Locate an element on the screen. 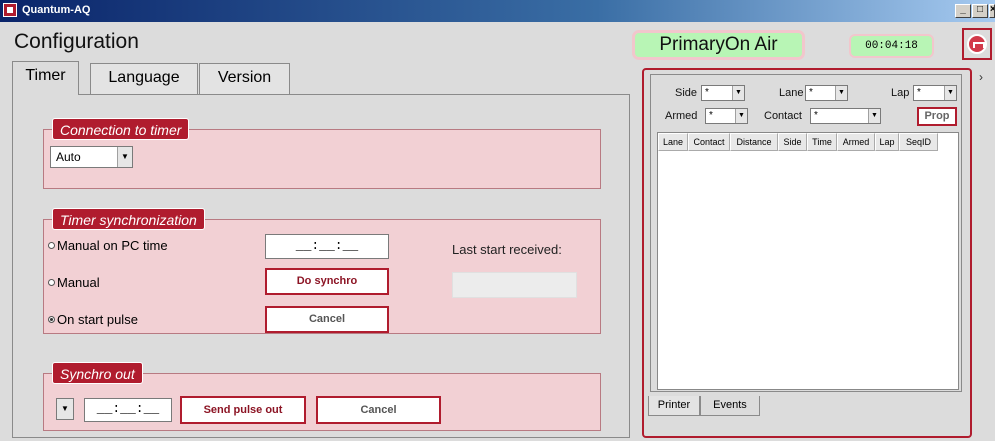  sync-cancel-button: Cancel is located at coordinates (327, 319).